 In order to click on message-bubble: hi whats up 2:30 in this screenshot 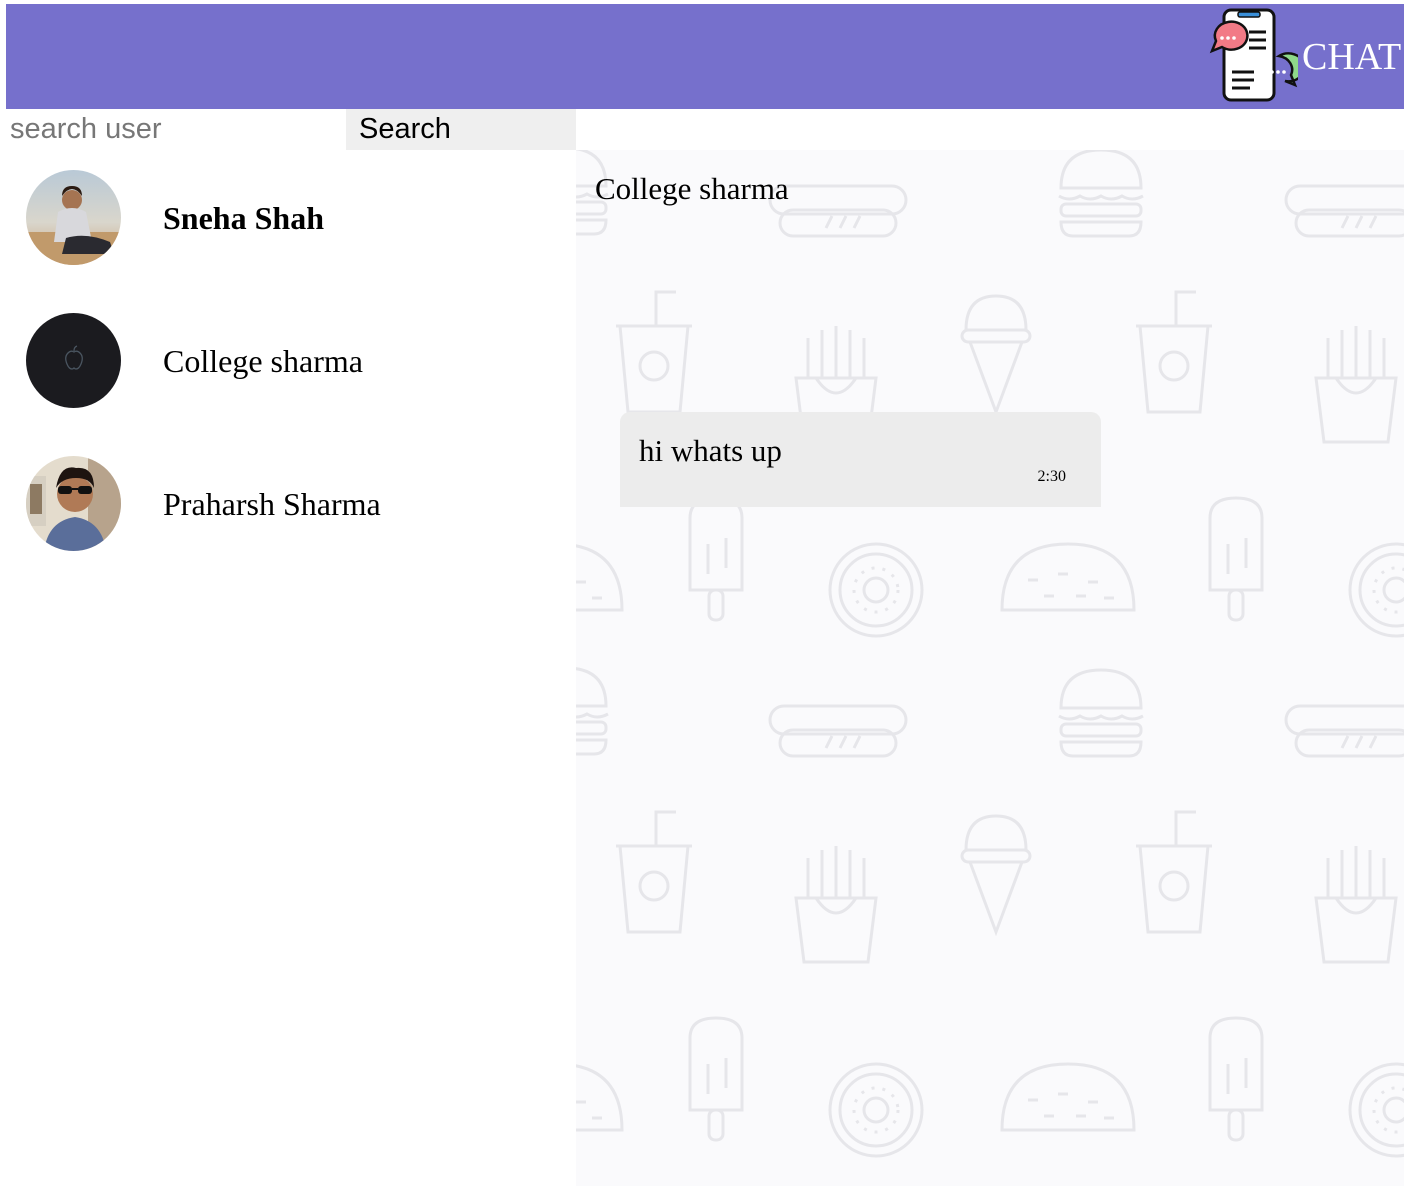, I will do `click(860, 459)`.